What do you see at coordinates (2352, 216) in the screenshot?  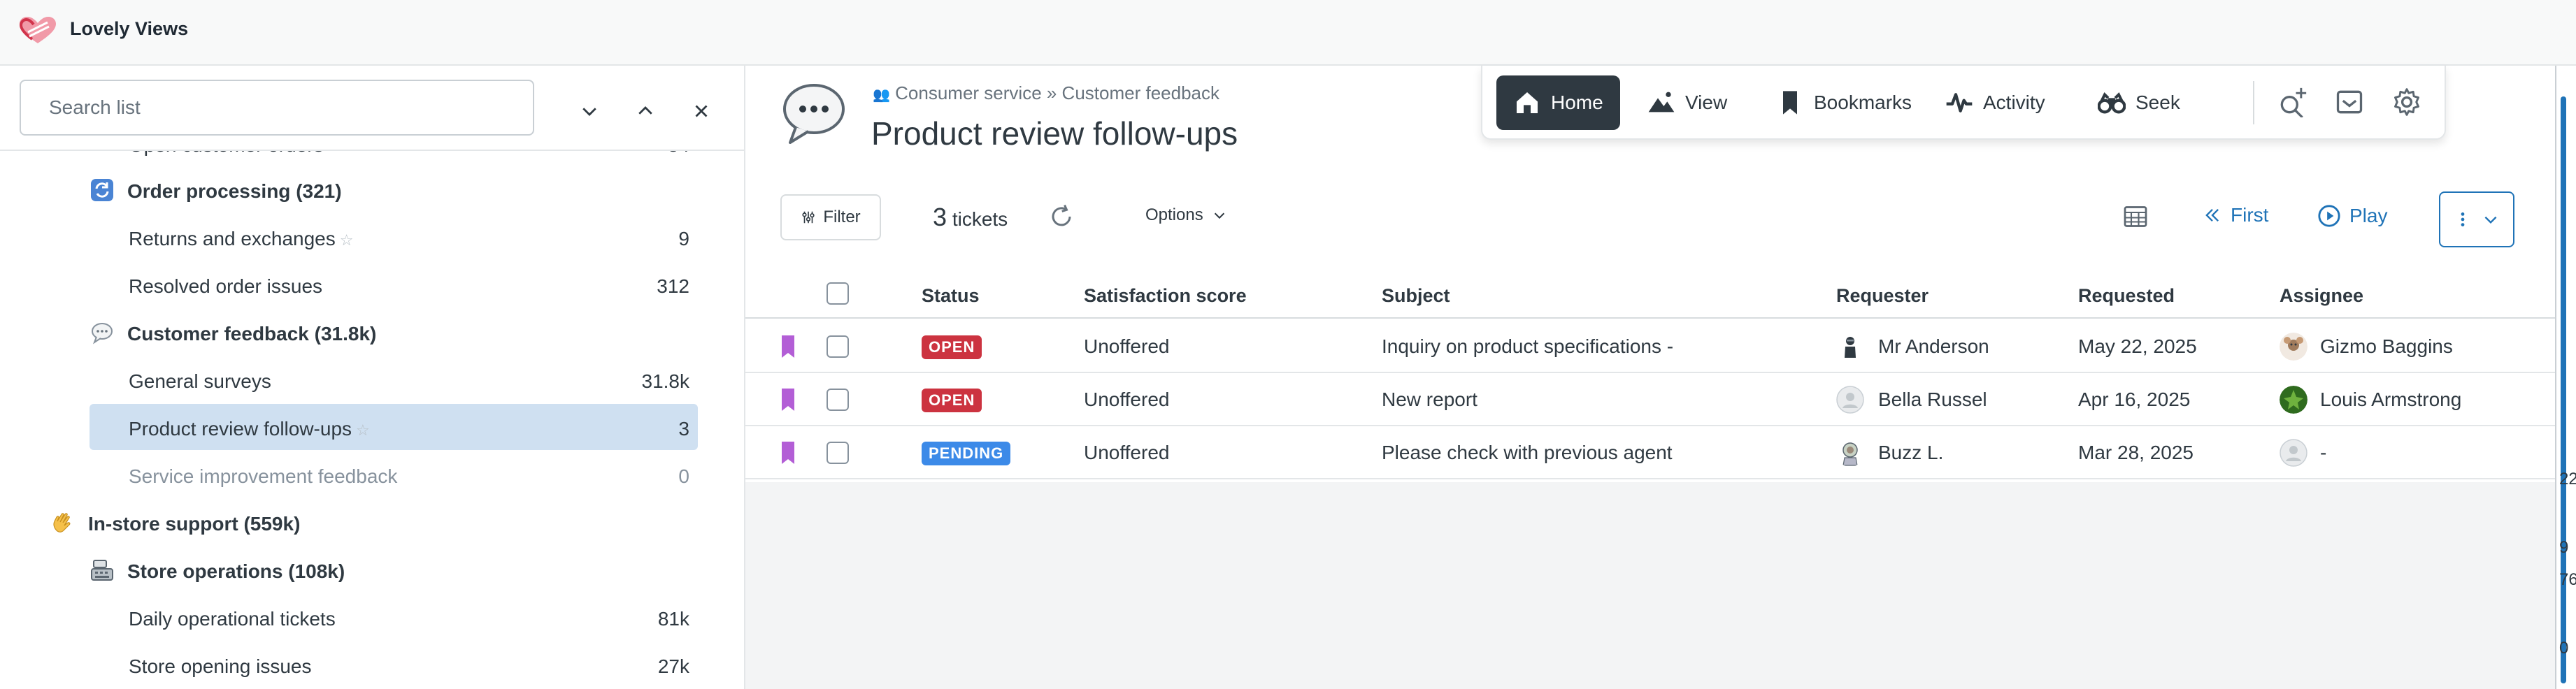 I see `play-button: Play` at bounding box center [2352, 216].